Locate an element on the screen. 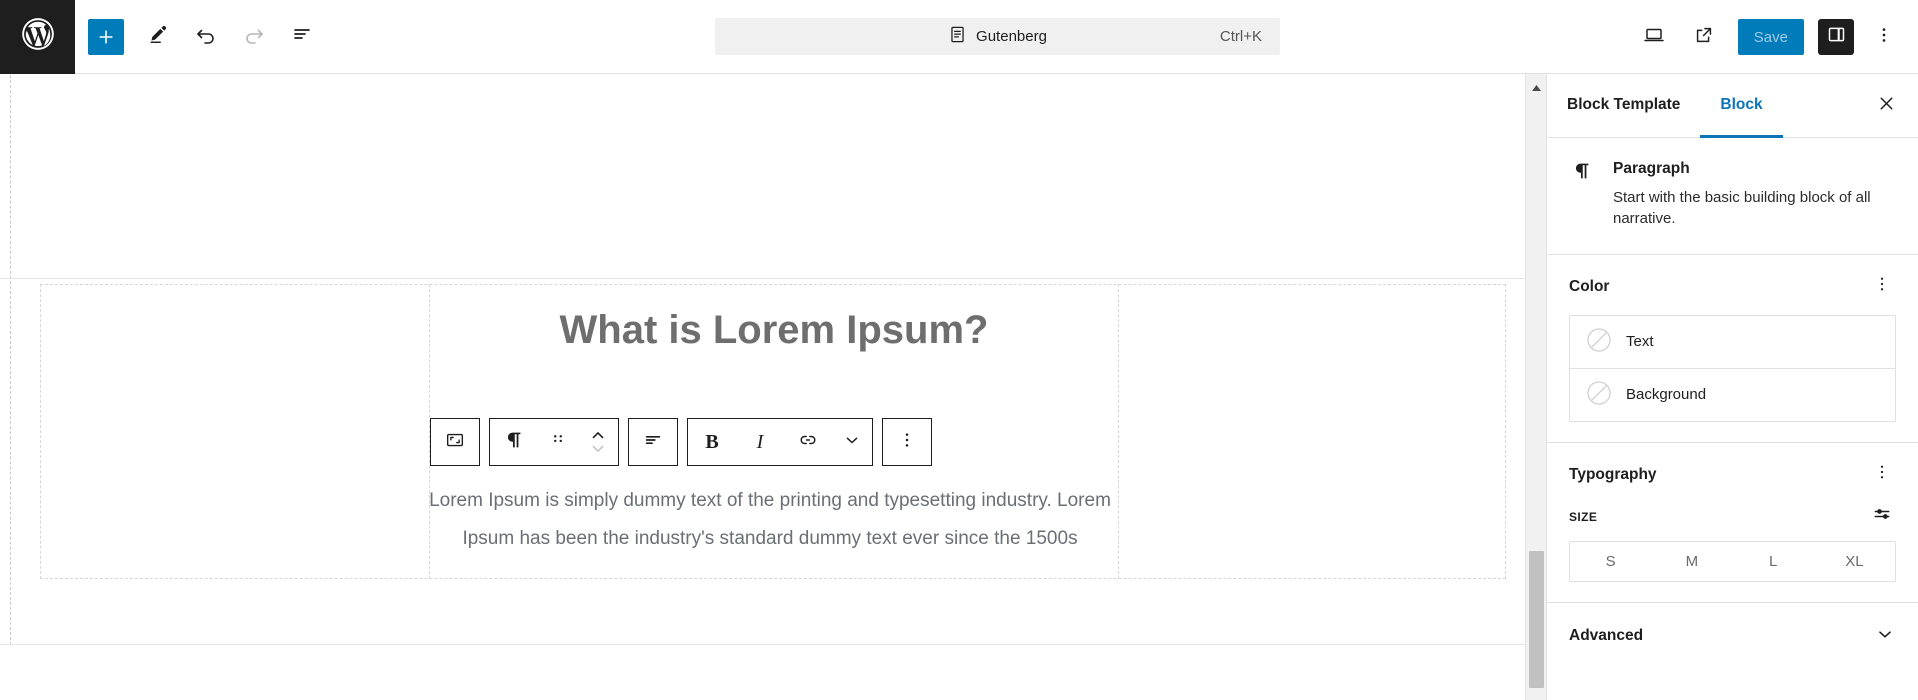  font-size-option-m: M is located at coordinates (1691, 561).